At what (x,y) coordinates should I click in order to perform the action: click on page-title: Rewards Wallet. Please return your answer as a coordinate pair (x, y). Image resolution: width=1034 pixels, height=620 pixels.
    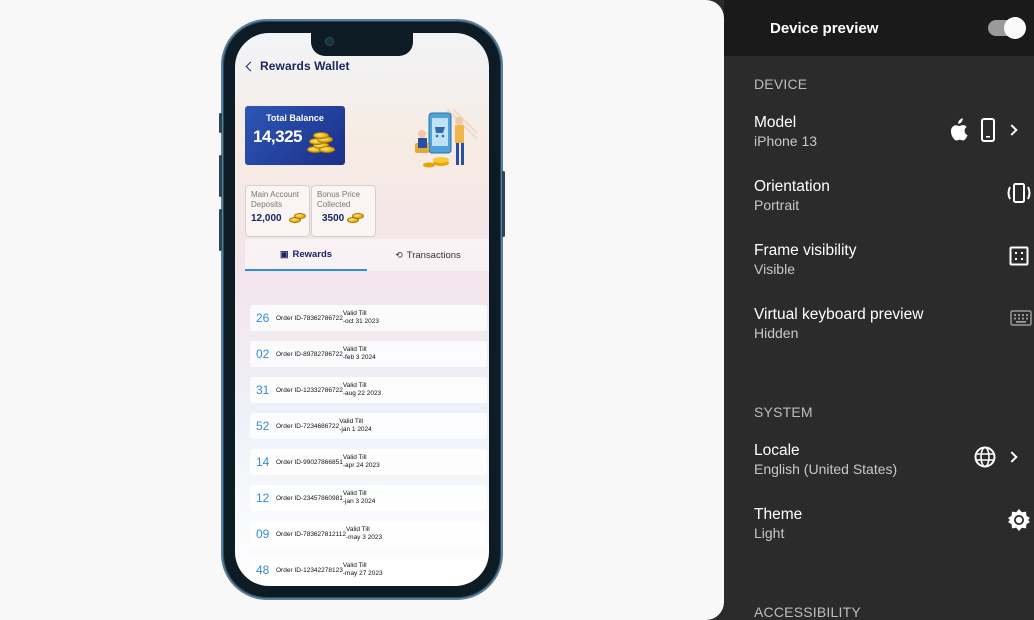
    Looking at the image, I should click on (305, 66).